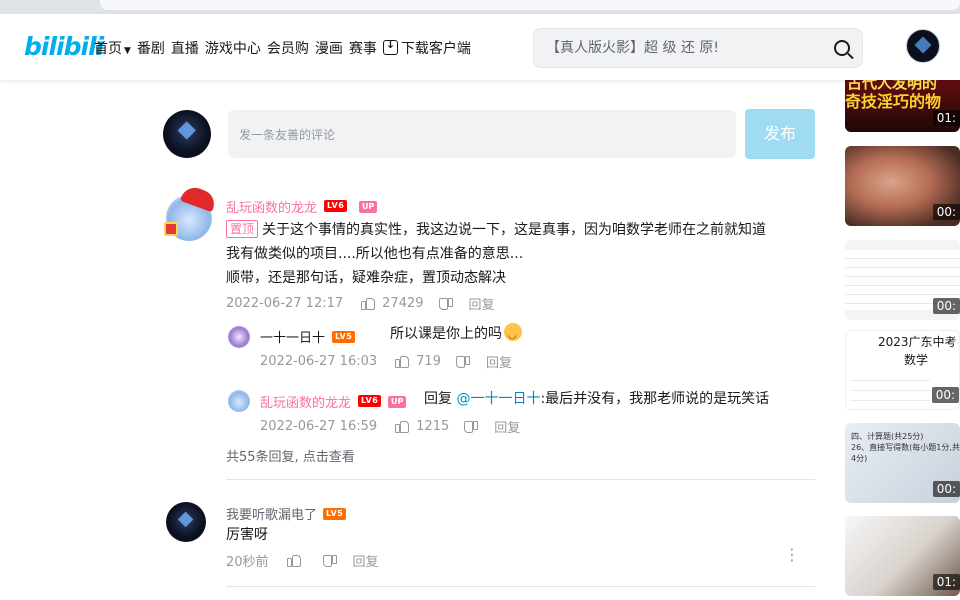 The height and width of the screenshot is (600, 960). Describe the element at coordinates (127, 51) in the screenshot. I see `chevron-down-icon: ▼` at that location.